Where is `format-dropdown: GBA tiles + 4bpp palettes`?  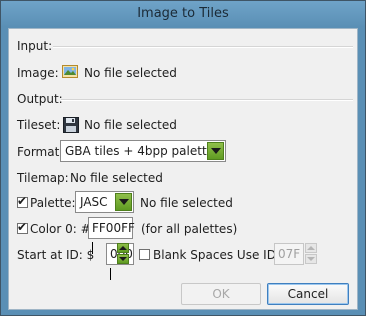
format-dropdown: GBA tiles + 4bpp palettes is located at coordinates (143, 151).